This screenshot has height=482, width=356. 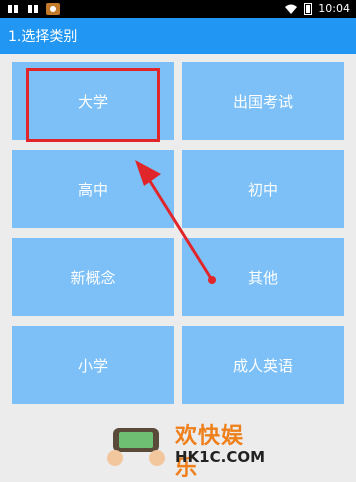 I want to click on game-controller-icon, so click(x=136, y=447).